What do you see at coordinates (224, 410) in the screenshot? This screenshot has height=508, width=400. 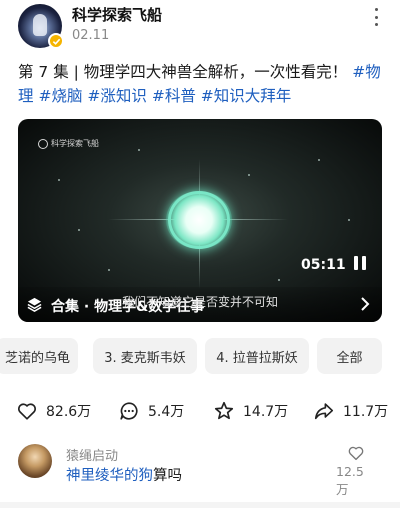 I see `star-icon` at bounding box center [224, 410].